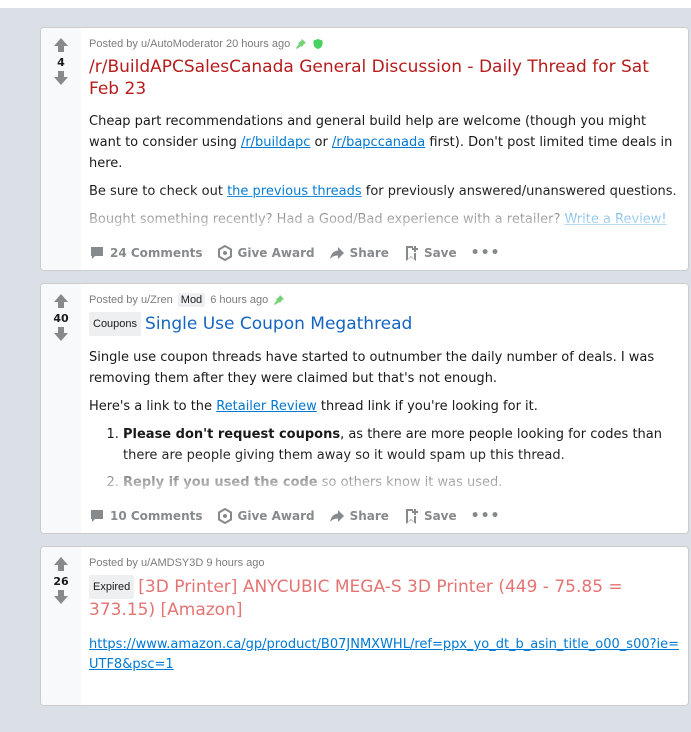 The height and width of the screenshot is (732, 691). What do you see at coordinates (61, 626) in the screenshot?
I see `vote-bar: 26` at bounding box center [61, 626].